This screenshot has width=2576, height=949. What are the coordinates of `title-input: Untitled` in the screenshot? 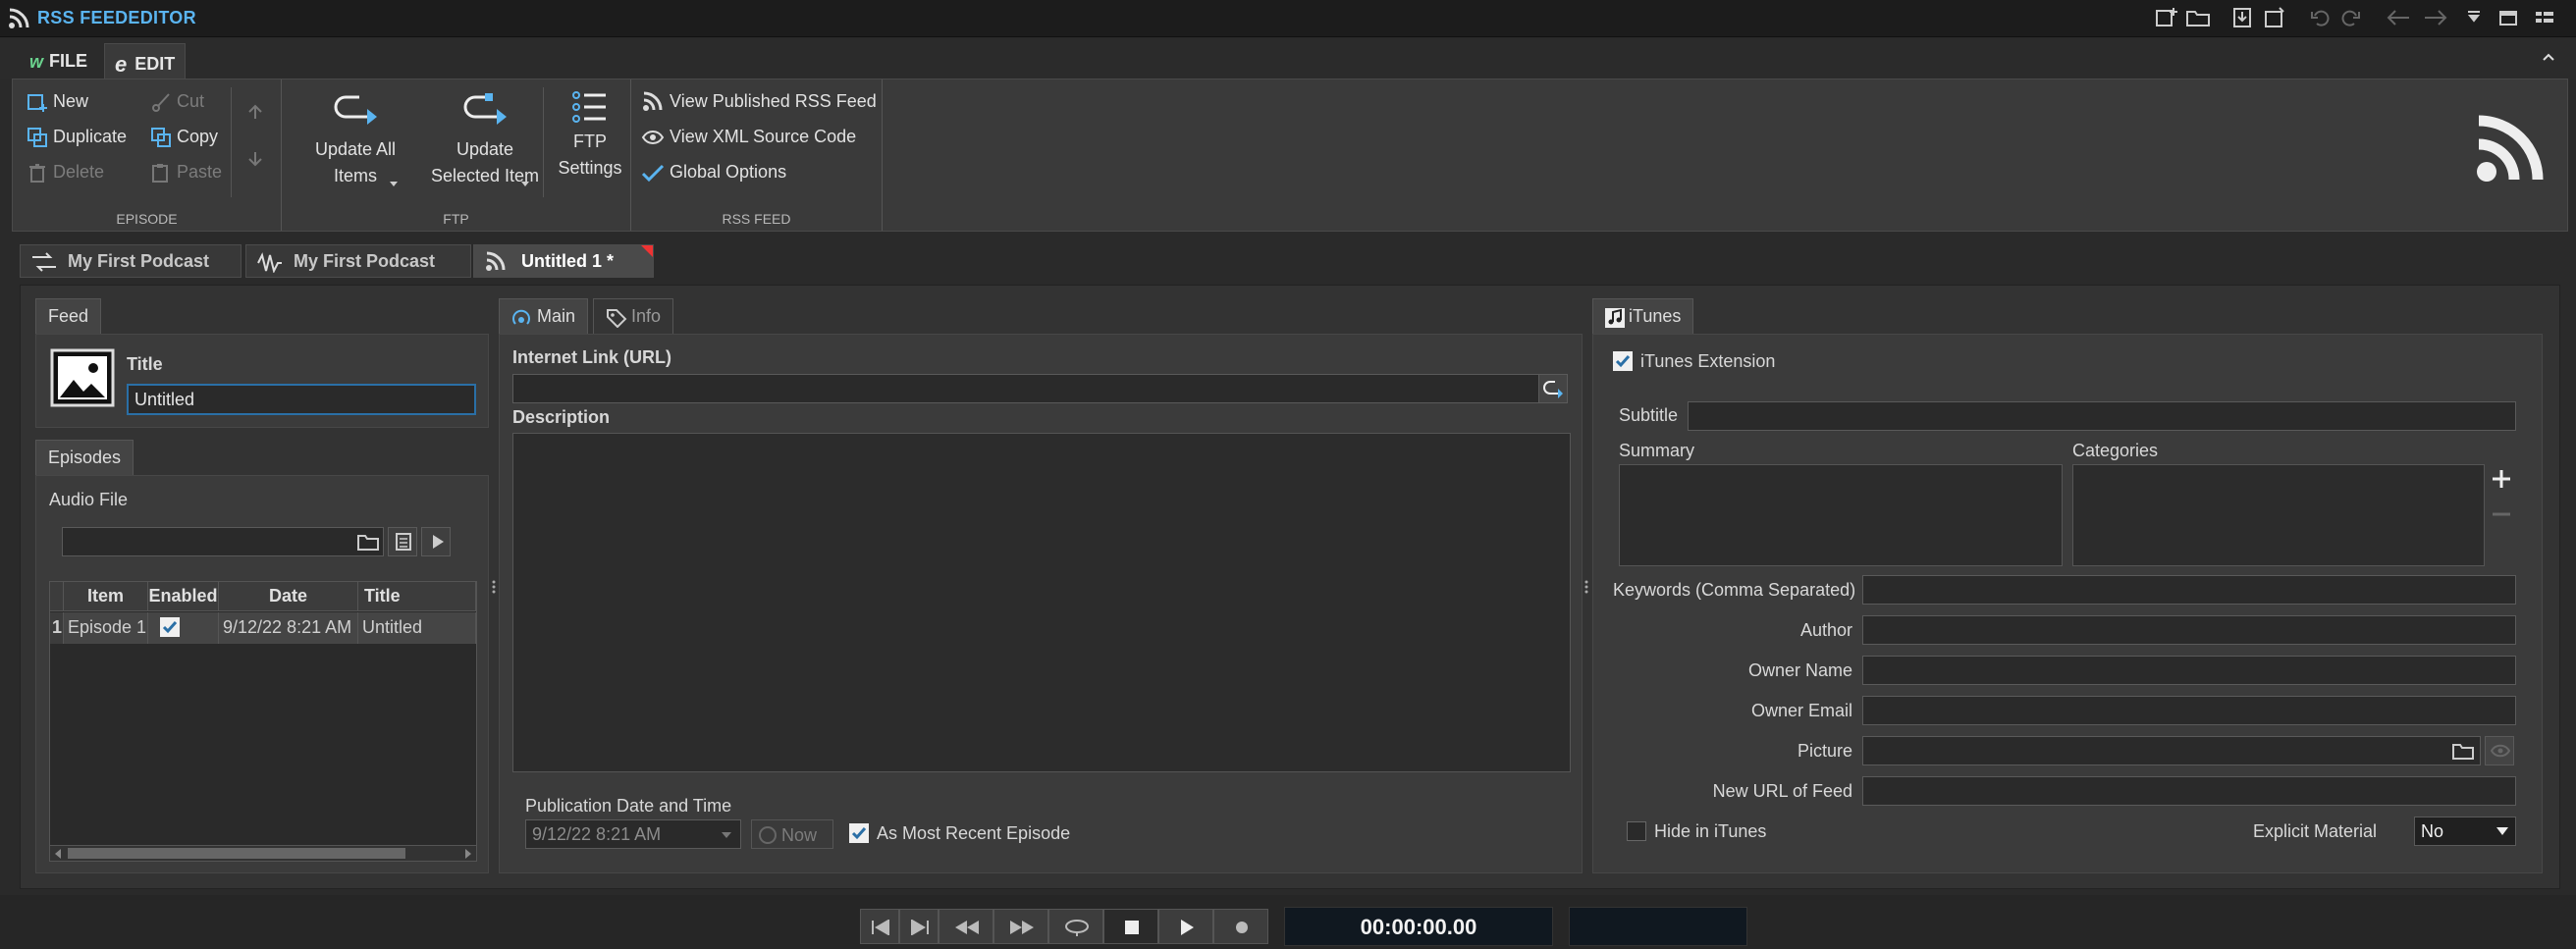 It's located at (301, 399).